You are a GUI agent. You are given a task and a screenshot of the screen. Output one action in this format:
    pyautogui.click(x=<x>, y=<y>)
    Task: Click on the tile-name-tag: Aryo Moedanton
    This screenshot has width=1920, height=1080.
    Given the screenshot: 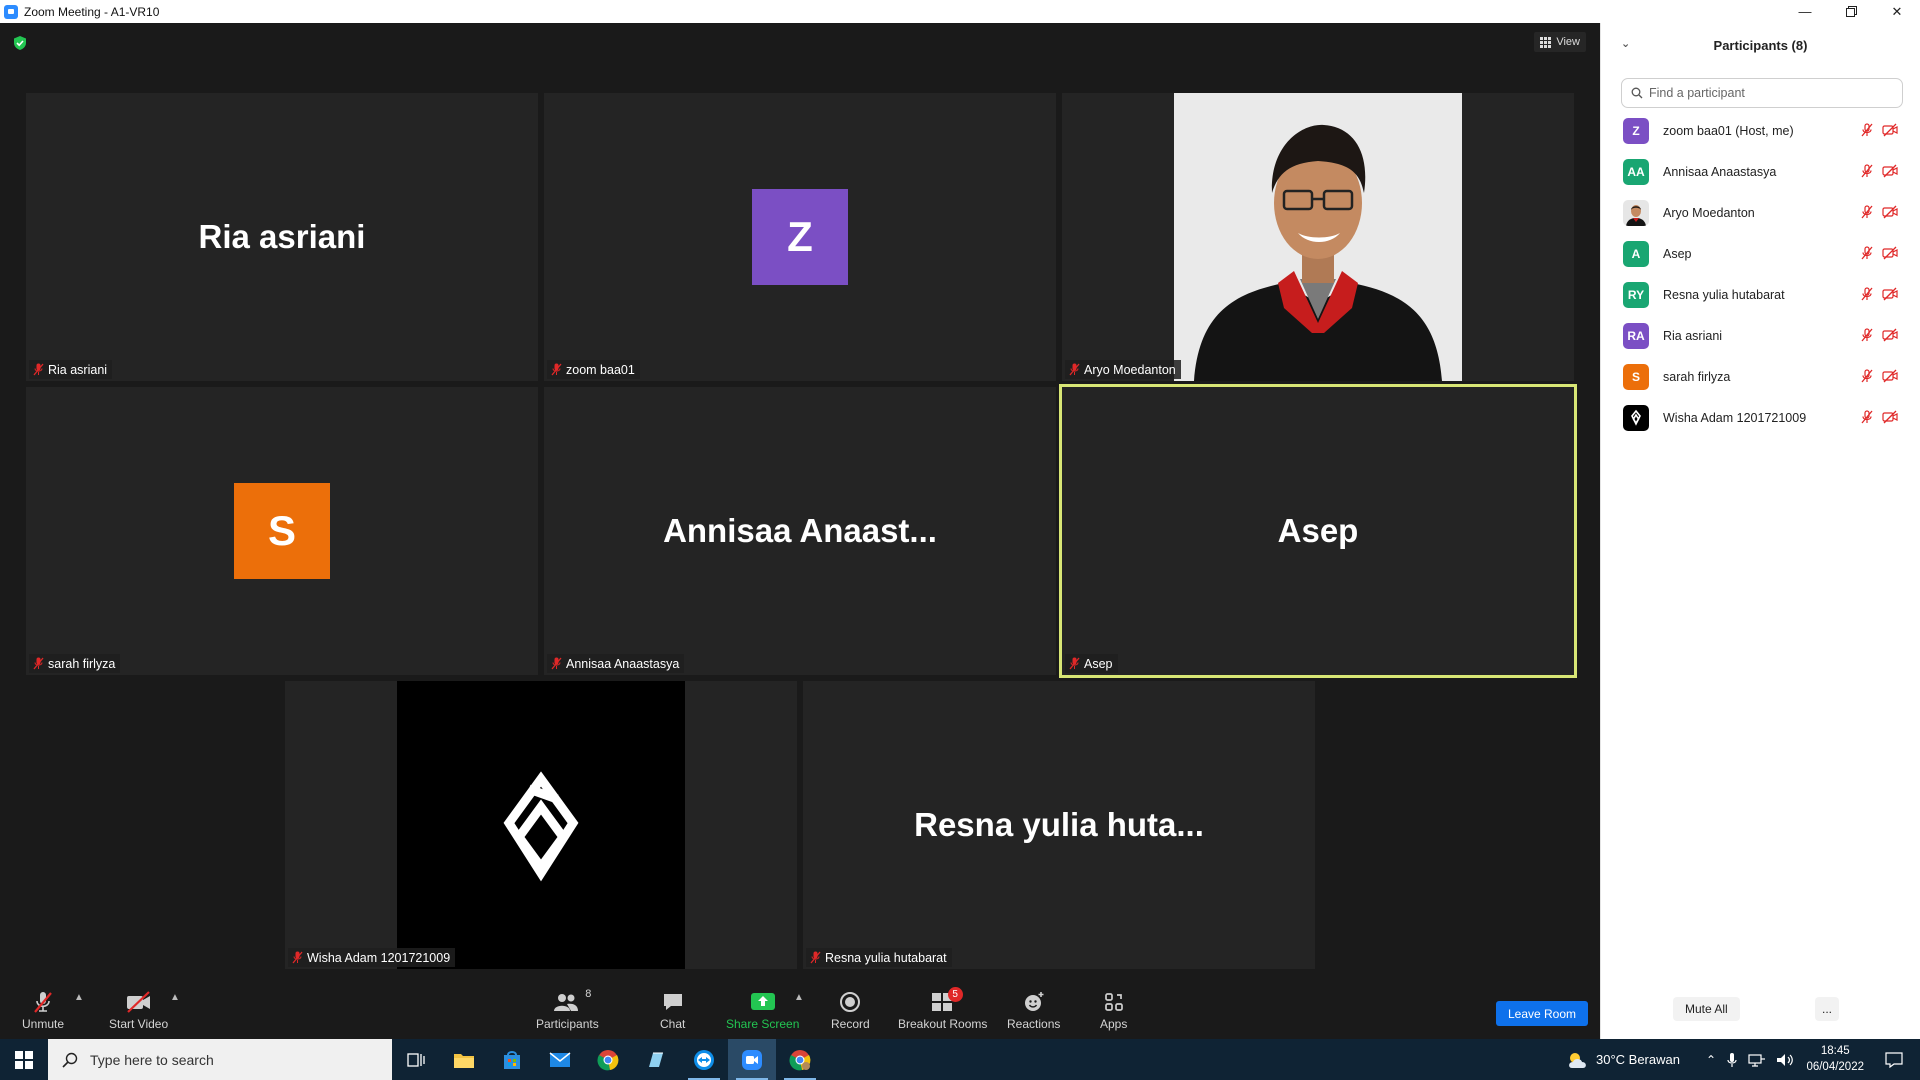 What is the action you would take?
    pyautogui.click(x=1123, y=369)
    